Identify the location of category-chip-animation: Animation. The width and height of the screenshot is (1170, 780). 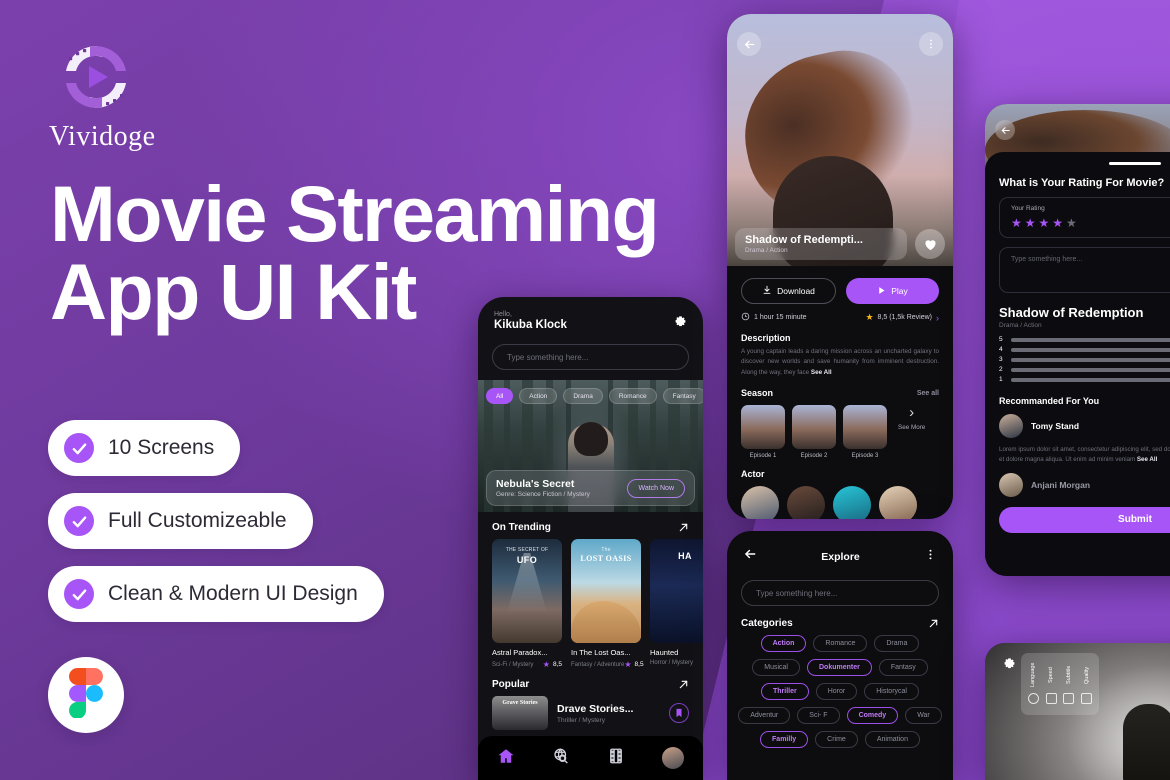
(892, 739).